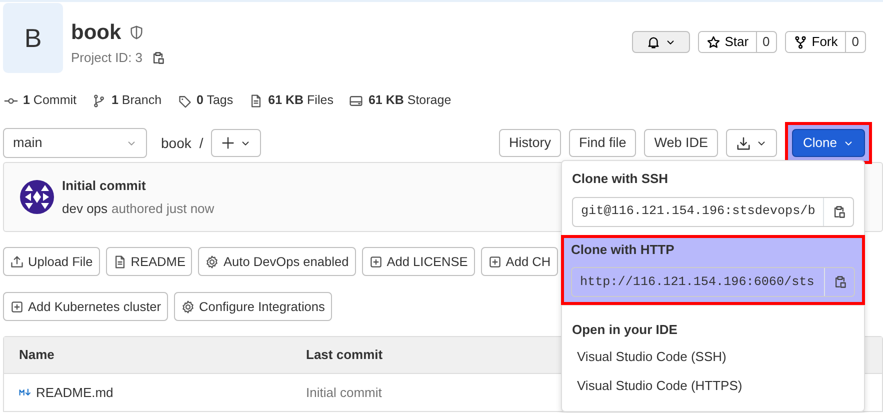  What do you see at coordinates (163, 209) in the screenshot?
I see `commit-time: authored just now` at bounding box center [163, 209].